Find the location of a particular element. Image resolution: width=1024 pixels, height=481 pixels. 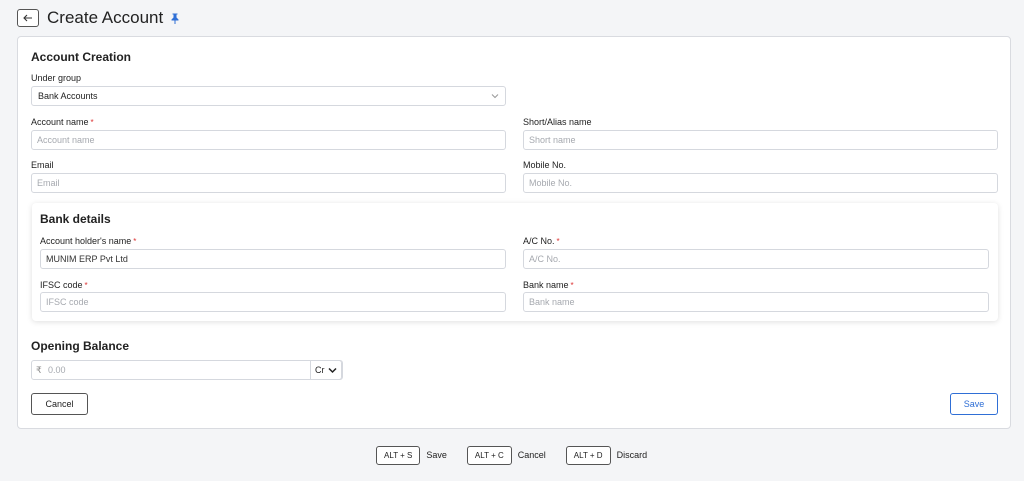

shortcut-key-discard: ALT + D is located at coordinates (588, 455).